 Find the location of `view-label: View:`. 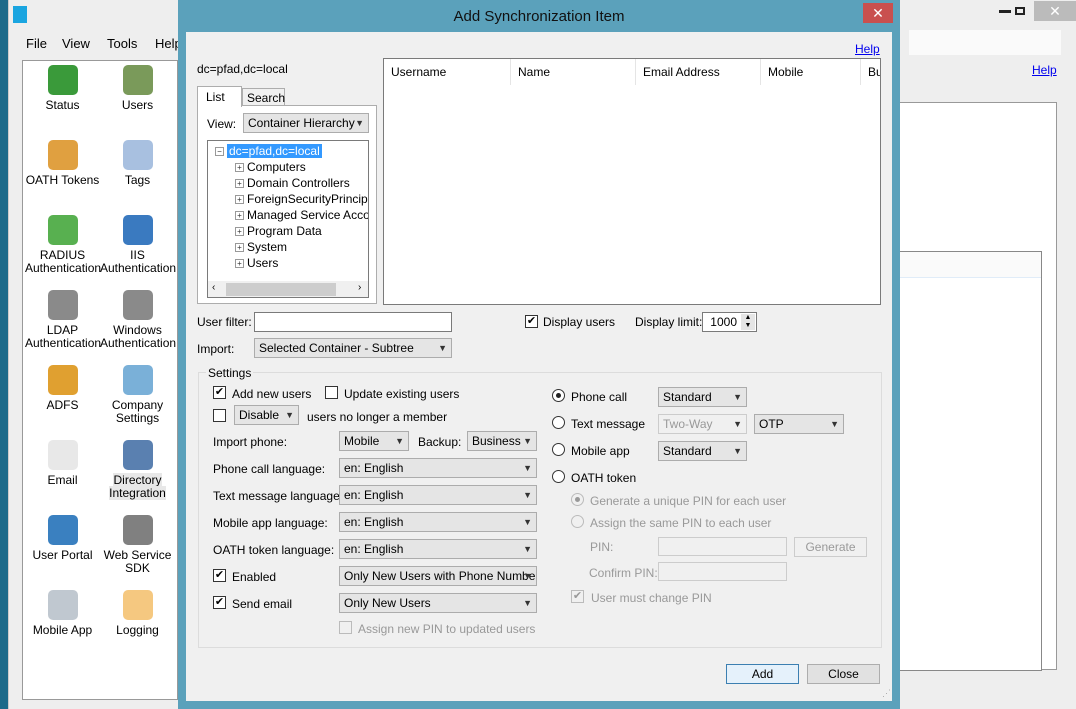

view-label: View: is located at coordinates (222, 124).